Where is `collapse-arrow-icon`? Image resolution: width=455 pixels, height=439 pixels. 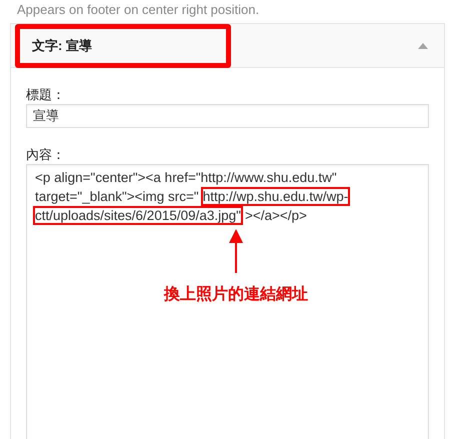
collapse-arrow-icon is located at coordinates (423, 45).